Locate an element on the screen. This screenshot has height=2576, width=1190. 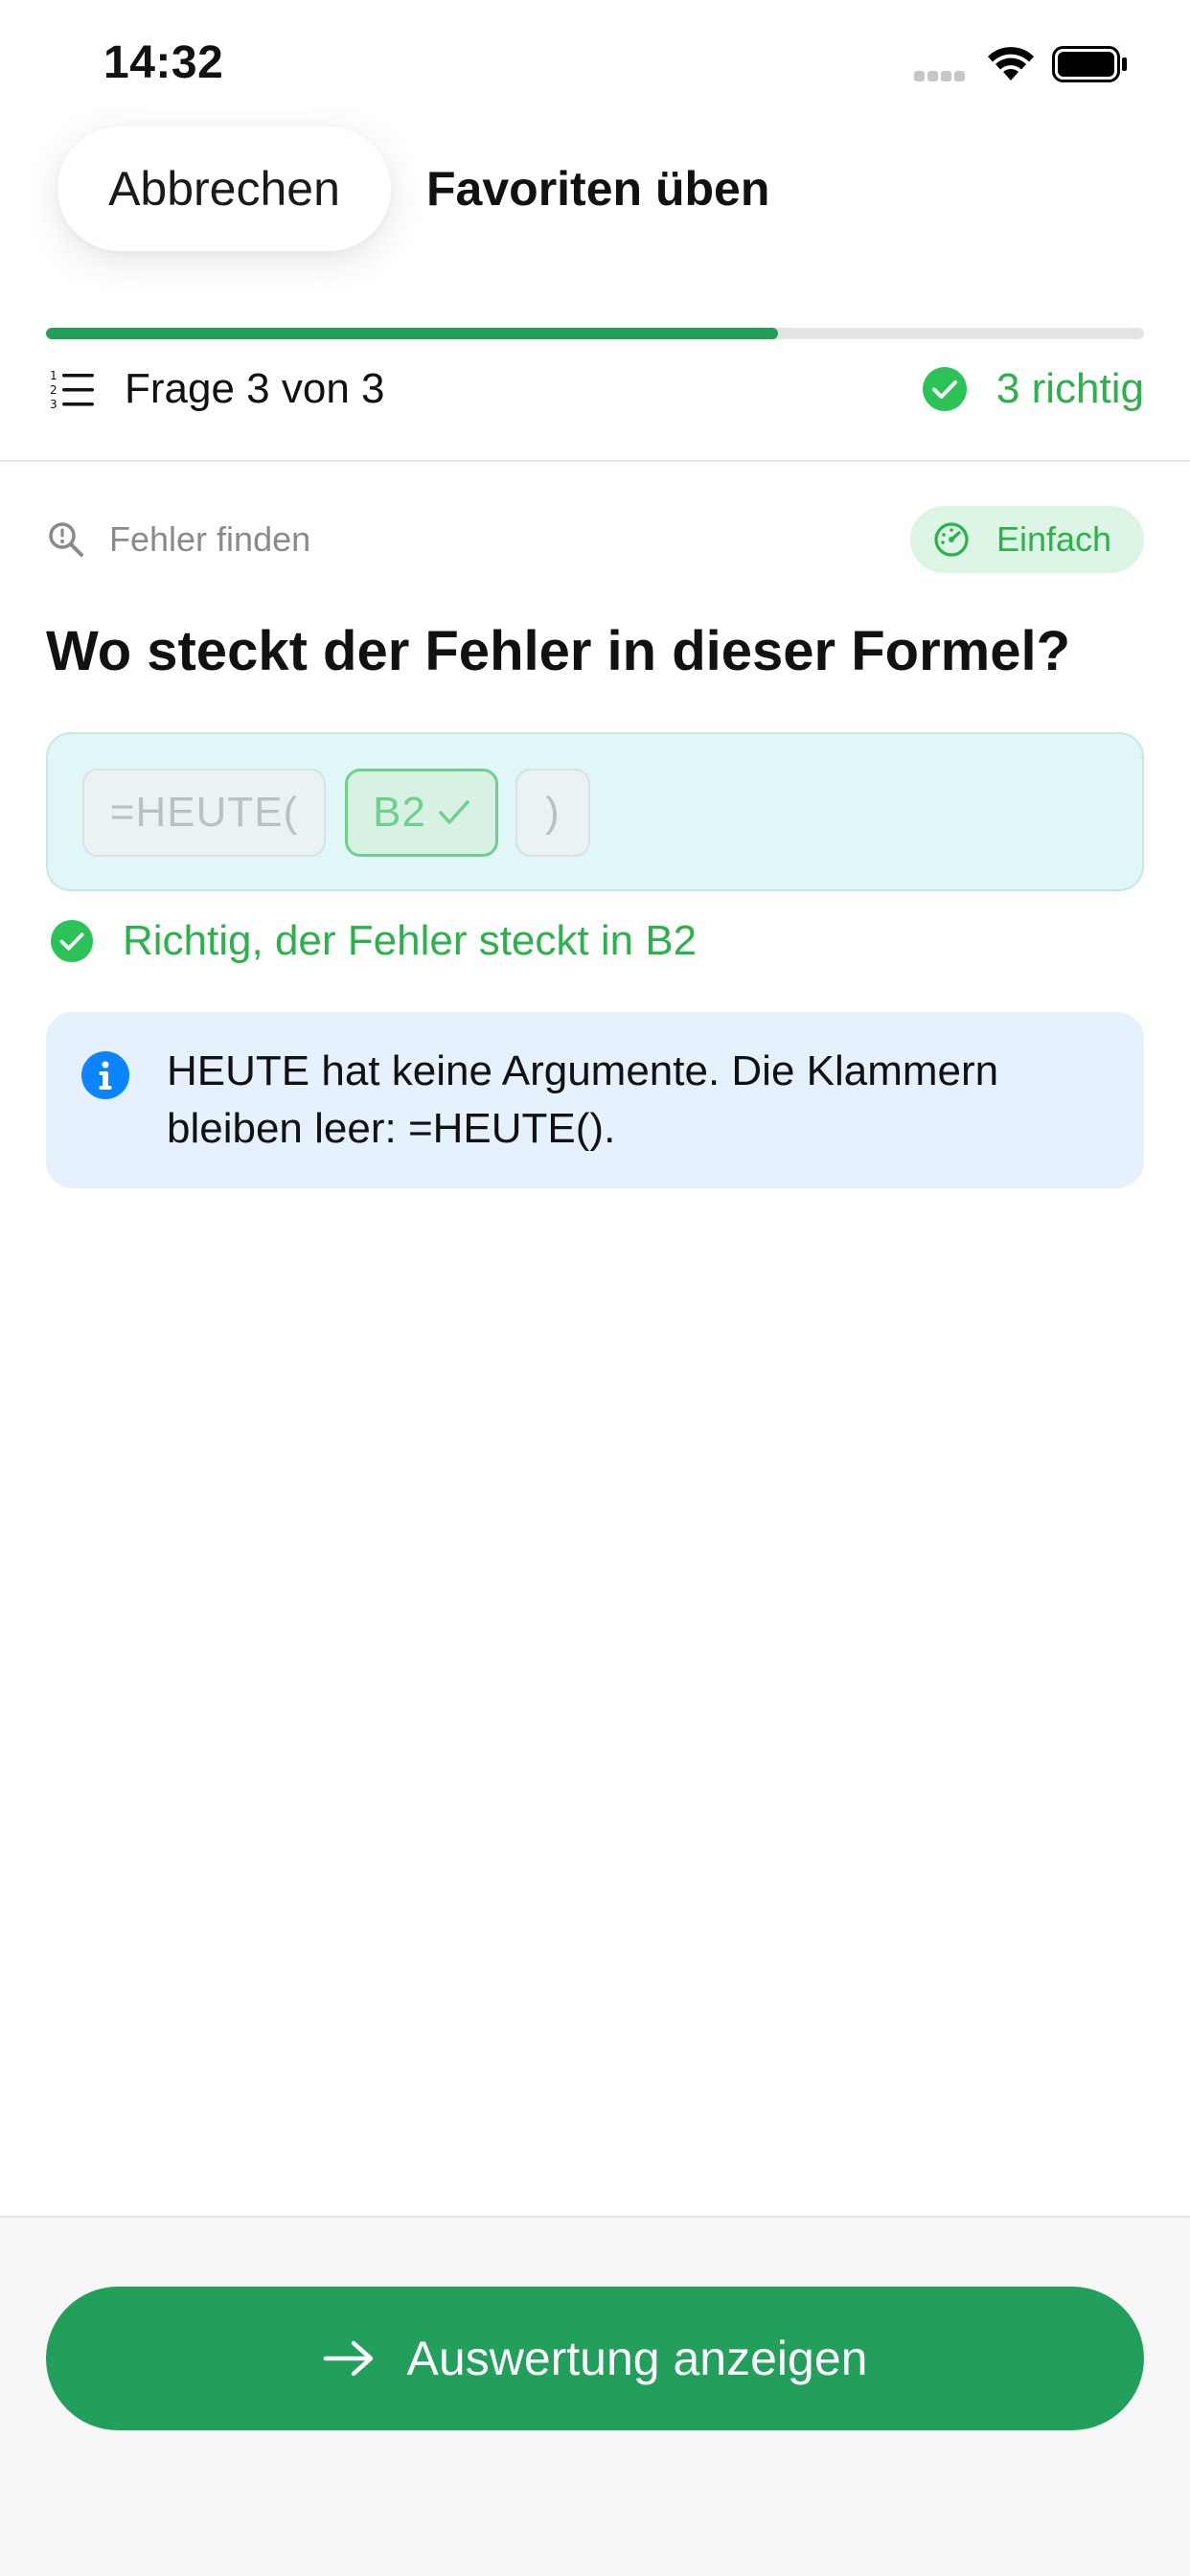
formula-token: =HEUTE( is located at coordinates (204, 813).